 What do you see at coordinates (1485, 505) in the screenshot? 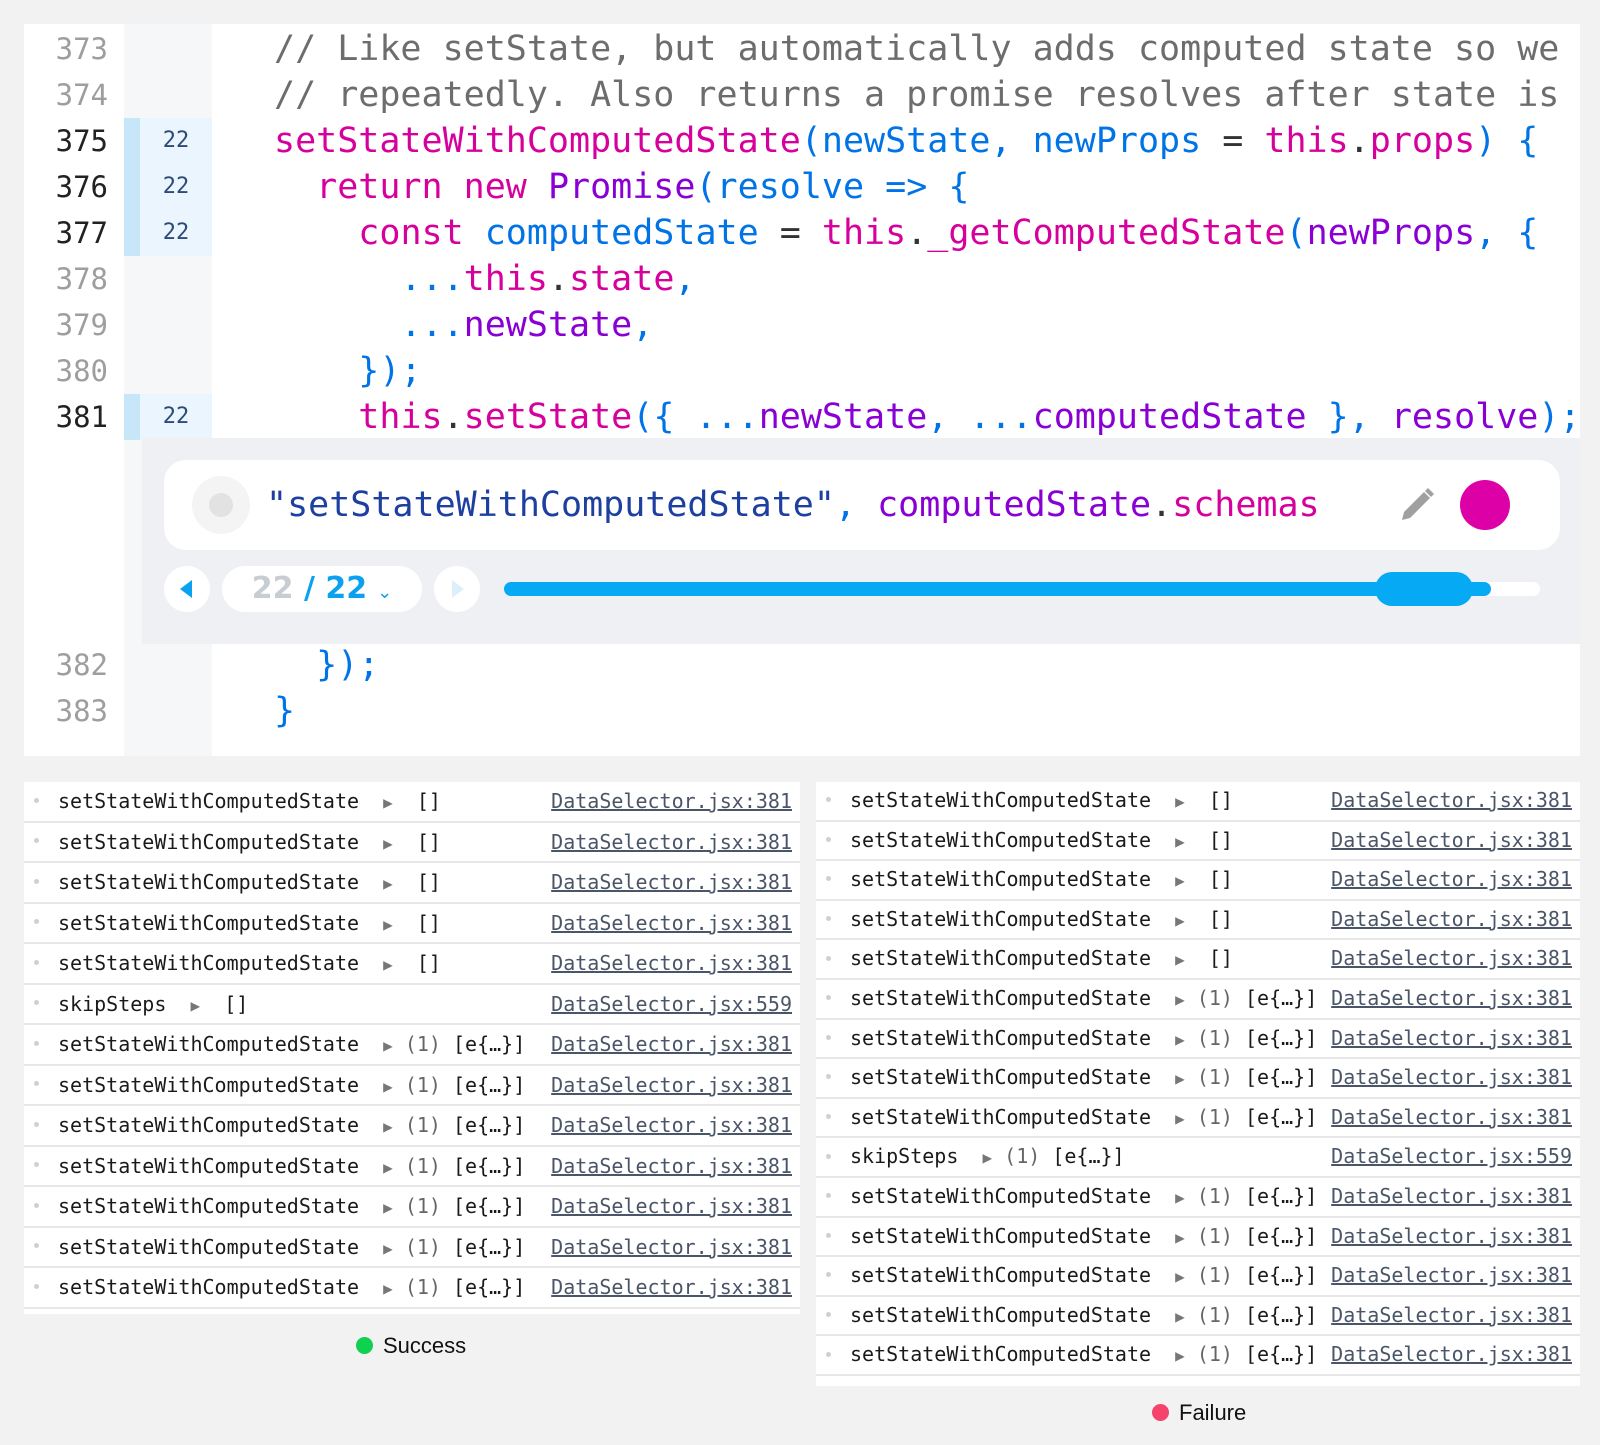
I see `marker-color-button` at bounding box center [1485, 505].